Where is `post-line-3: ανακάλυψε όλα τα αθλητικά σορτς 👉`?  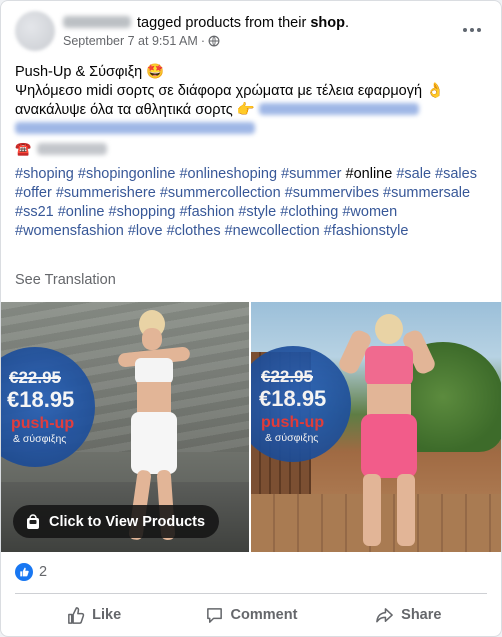 post-line-3: ανακάλυψε όλα τα αθλητικά σορτς 👉 is located at coordinates (252, 110).